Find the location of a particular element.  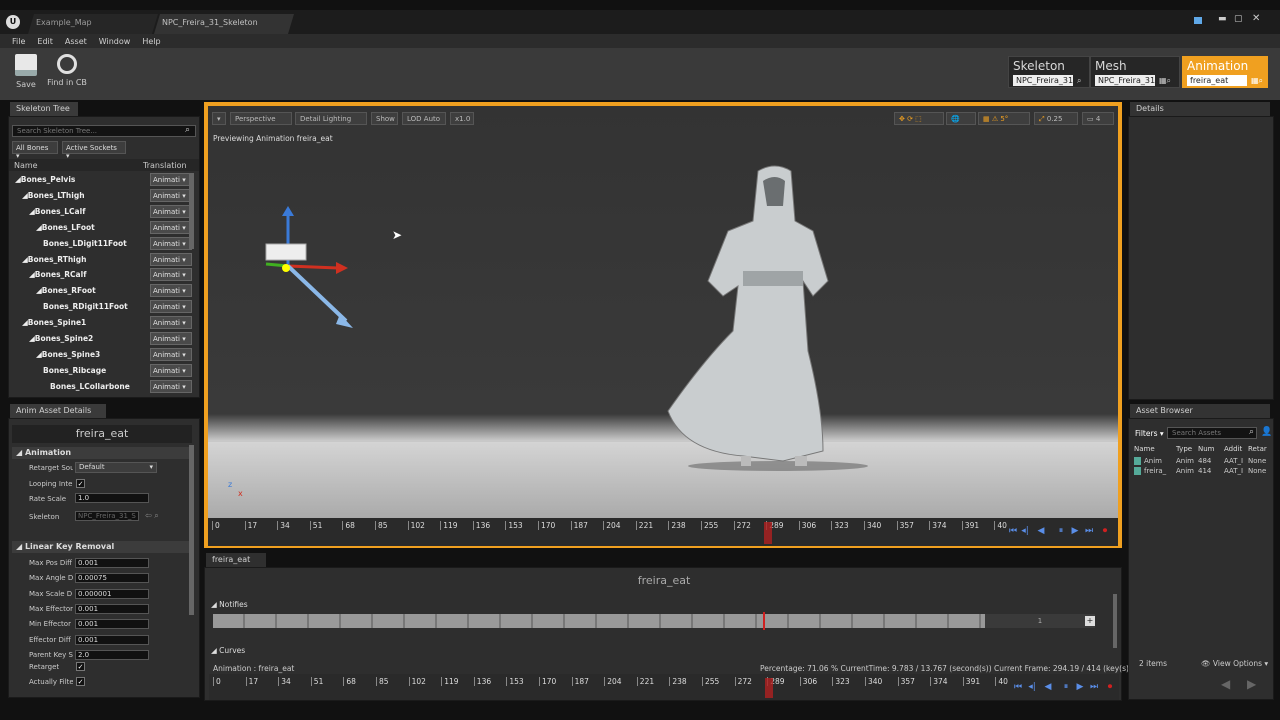

sequence-tab: freira_eat is located at coordinates (236, 560).